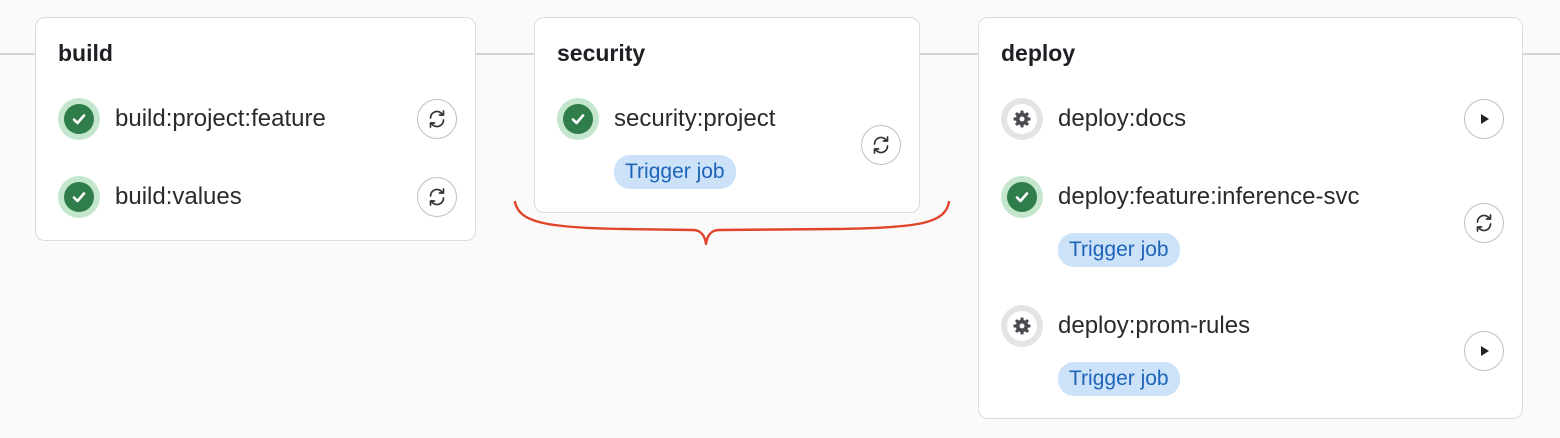  Describe the element at coordinates (1122, 118) in the screenshot. I see `job-name: deploy:docs` at that location.